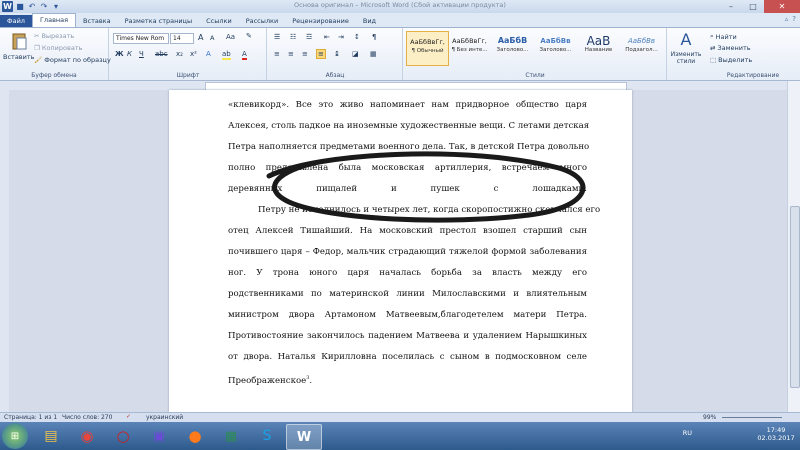 This screenshot has width=800, height=450. Describe the element at coordinates (341, 37) in the screenshot. I see `increase-indent-icon: ⇥` at that location.